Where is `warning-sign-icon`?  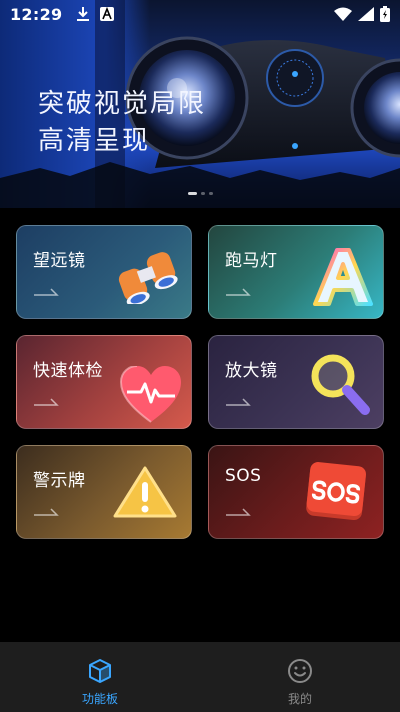 warning-sign-icon is located at coordinates (145, 492).